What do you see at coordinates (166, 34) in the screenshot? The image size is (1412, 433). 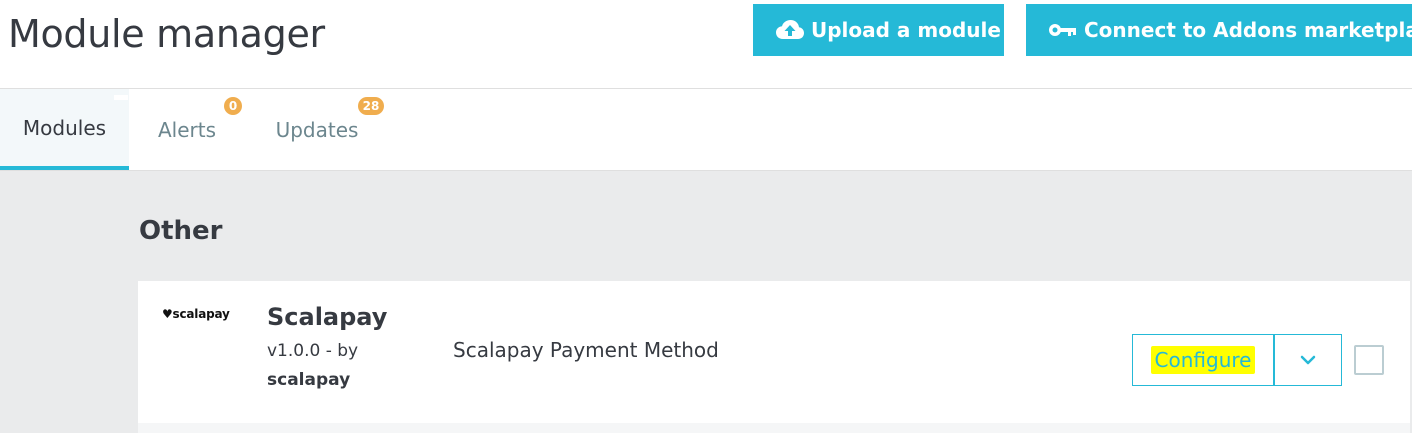 I see `page-title: Module manager` at bounding box center [166, 34].